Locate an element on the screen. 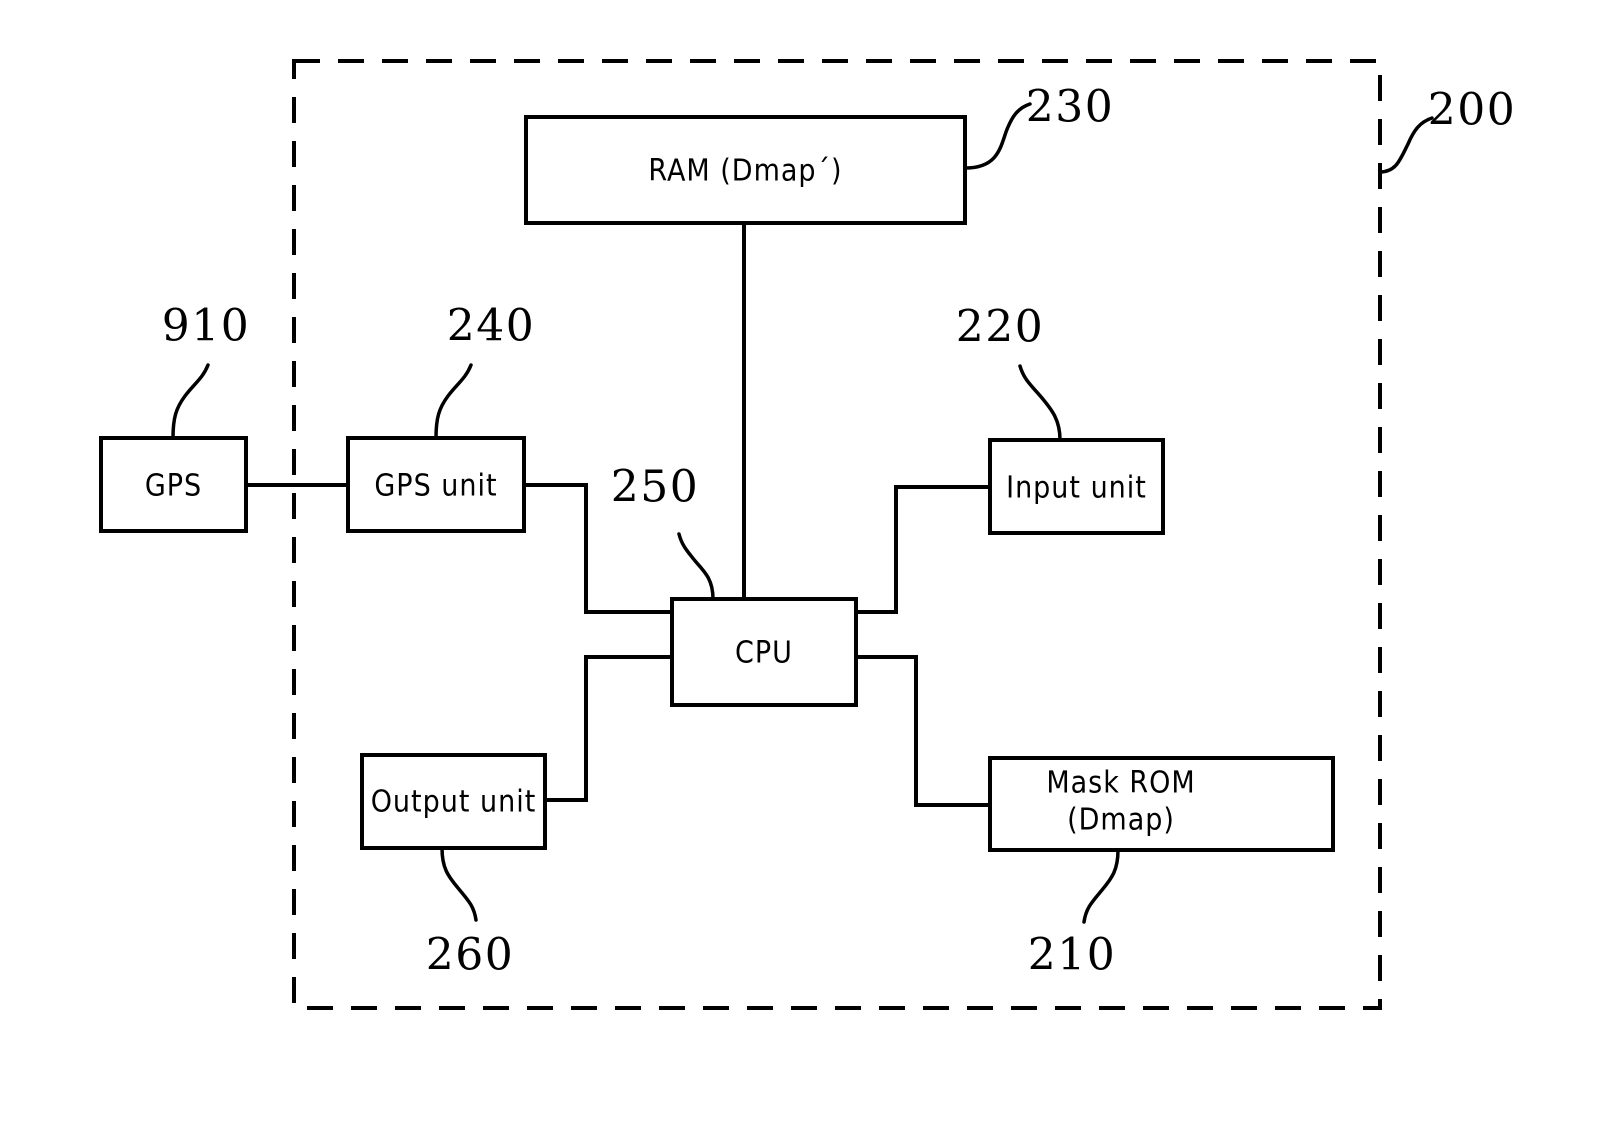 The width and height of the screenshot is (1620, 1122). block-ram-label: RAM (Dmap´) is located at coordinates (745, 171).